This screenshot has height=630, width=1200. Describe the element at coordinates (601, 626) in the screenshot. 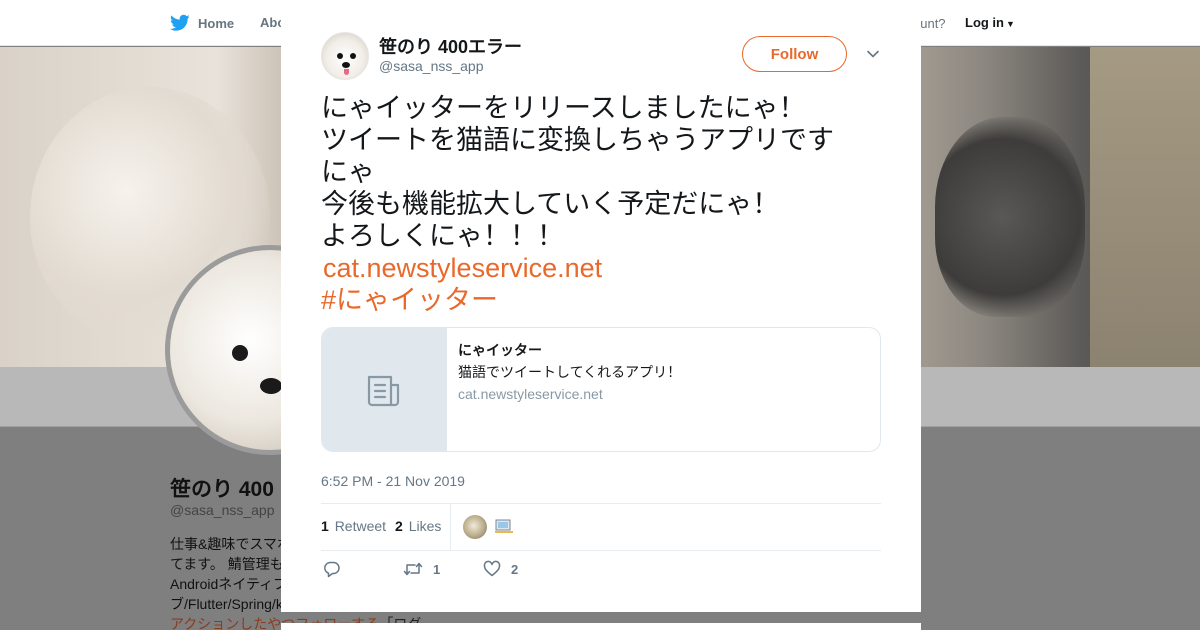

I see `next-modal-edge` at that location.